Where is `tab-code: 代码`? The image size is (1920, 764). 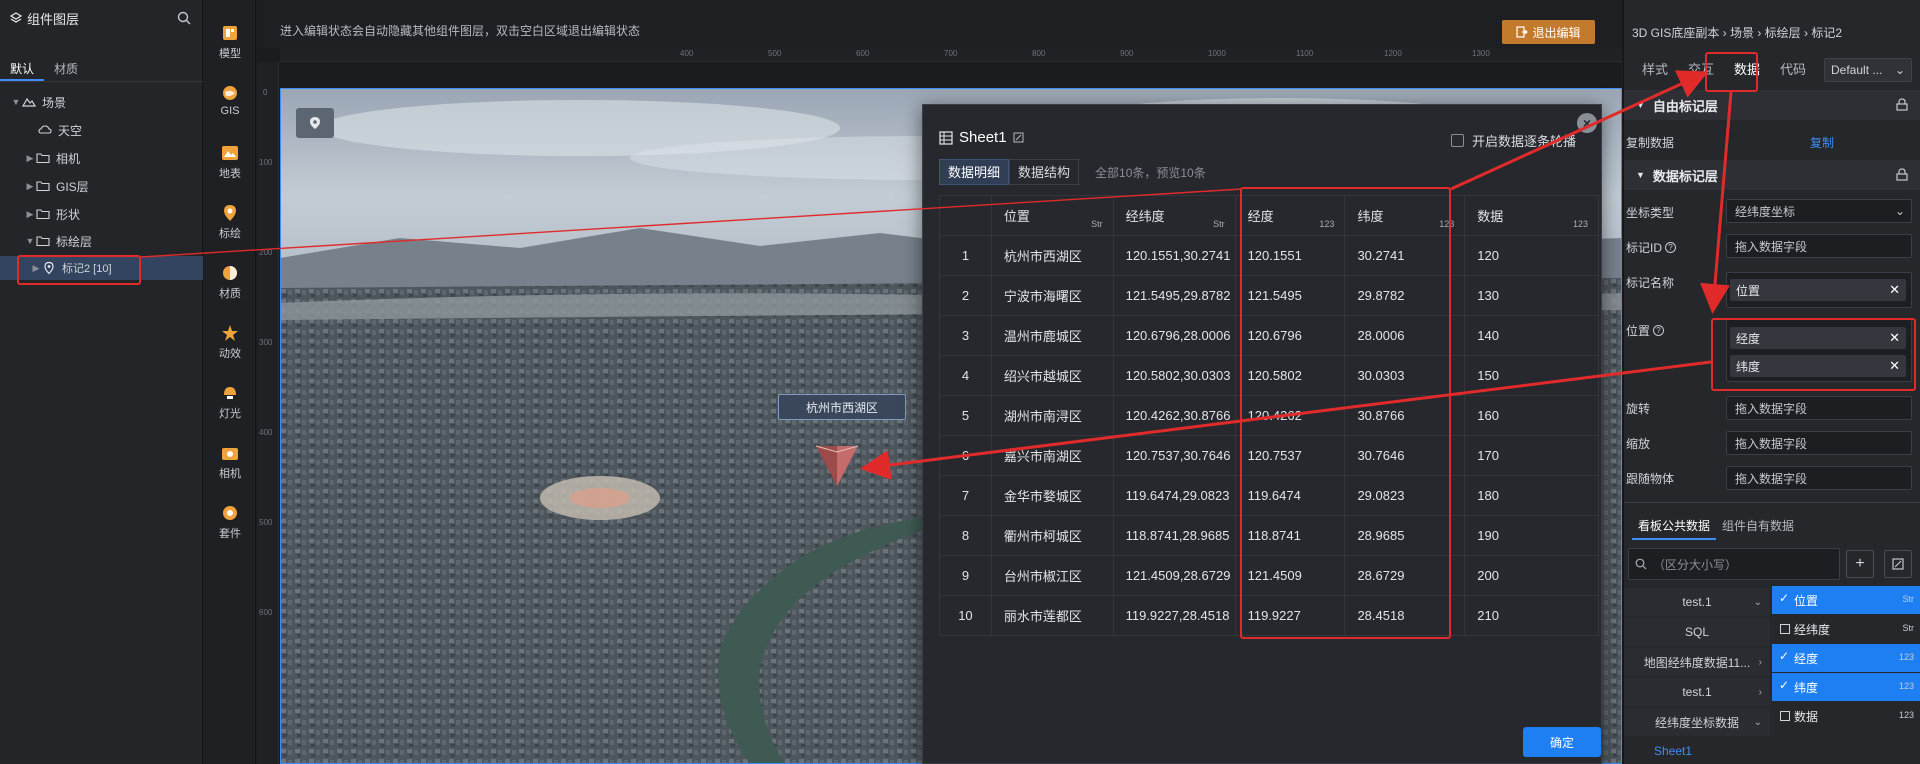 tab-code: 代码 is located at coordinates (1793, 70).